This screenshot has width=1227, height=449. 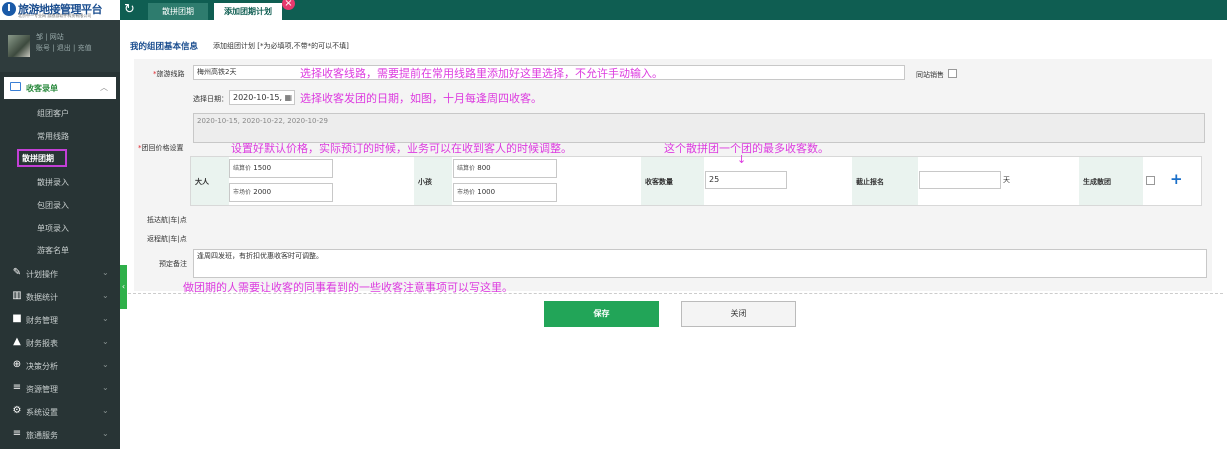 I want to click on remark-label: 预定备注, so click(x=173, y=264).